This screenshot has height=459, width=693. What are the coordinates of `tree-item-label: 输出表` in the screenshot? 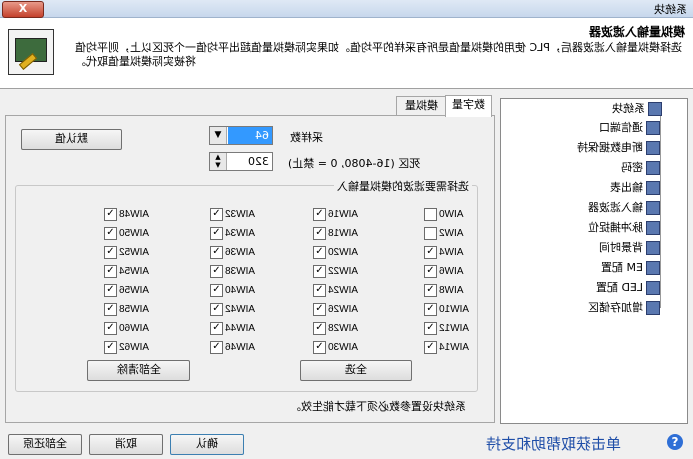 It's located at (626, 187).